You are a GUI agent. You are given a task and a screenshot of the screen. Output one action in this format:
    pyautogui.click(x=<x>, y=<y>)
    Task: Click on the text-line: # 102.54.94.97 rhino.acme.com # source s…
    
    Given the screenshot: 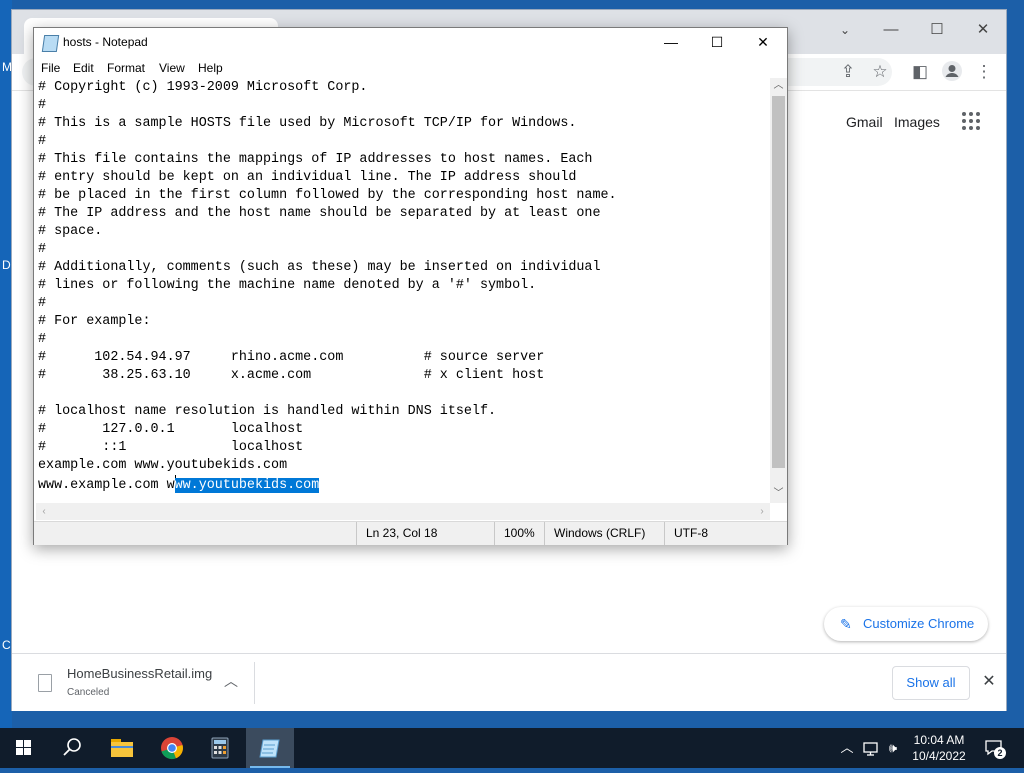 What is the action you would take?
    pyautogui.click(x=291, y=357)
    